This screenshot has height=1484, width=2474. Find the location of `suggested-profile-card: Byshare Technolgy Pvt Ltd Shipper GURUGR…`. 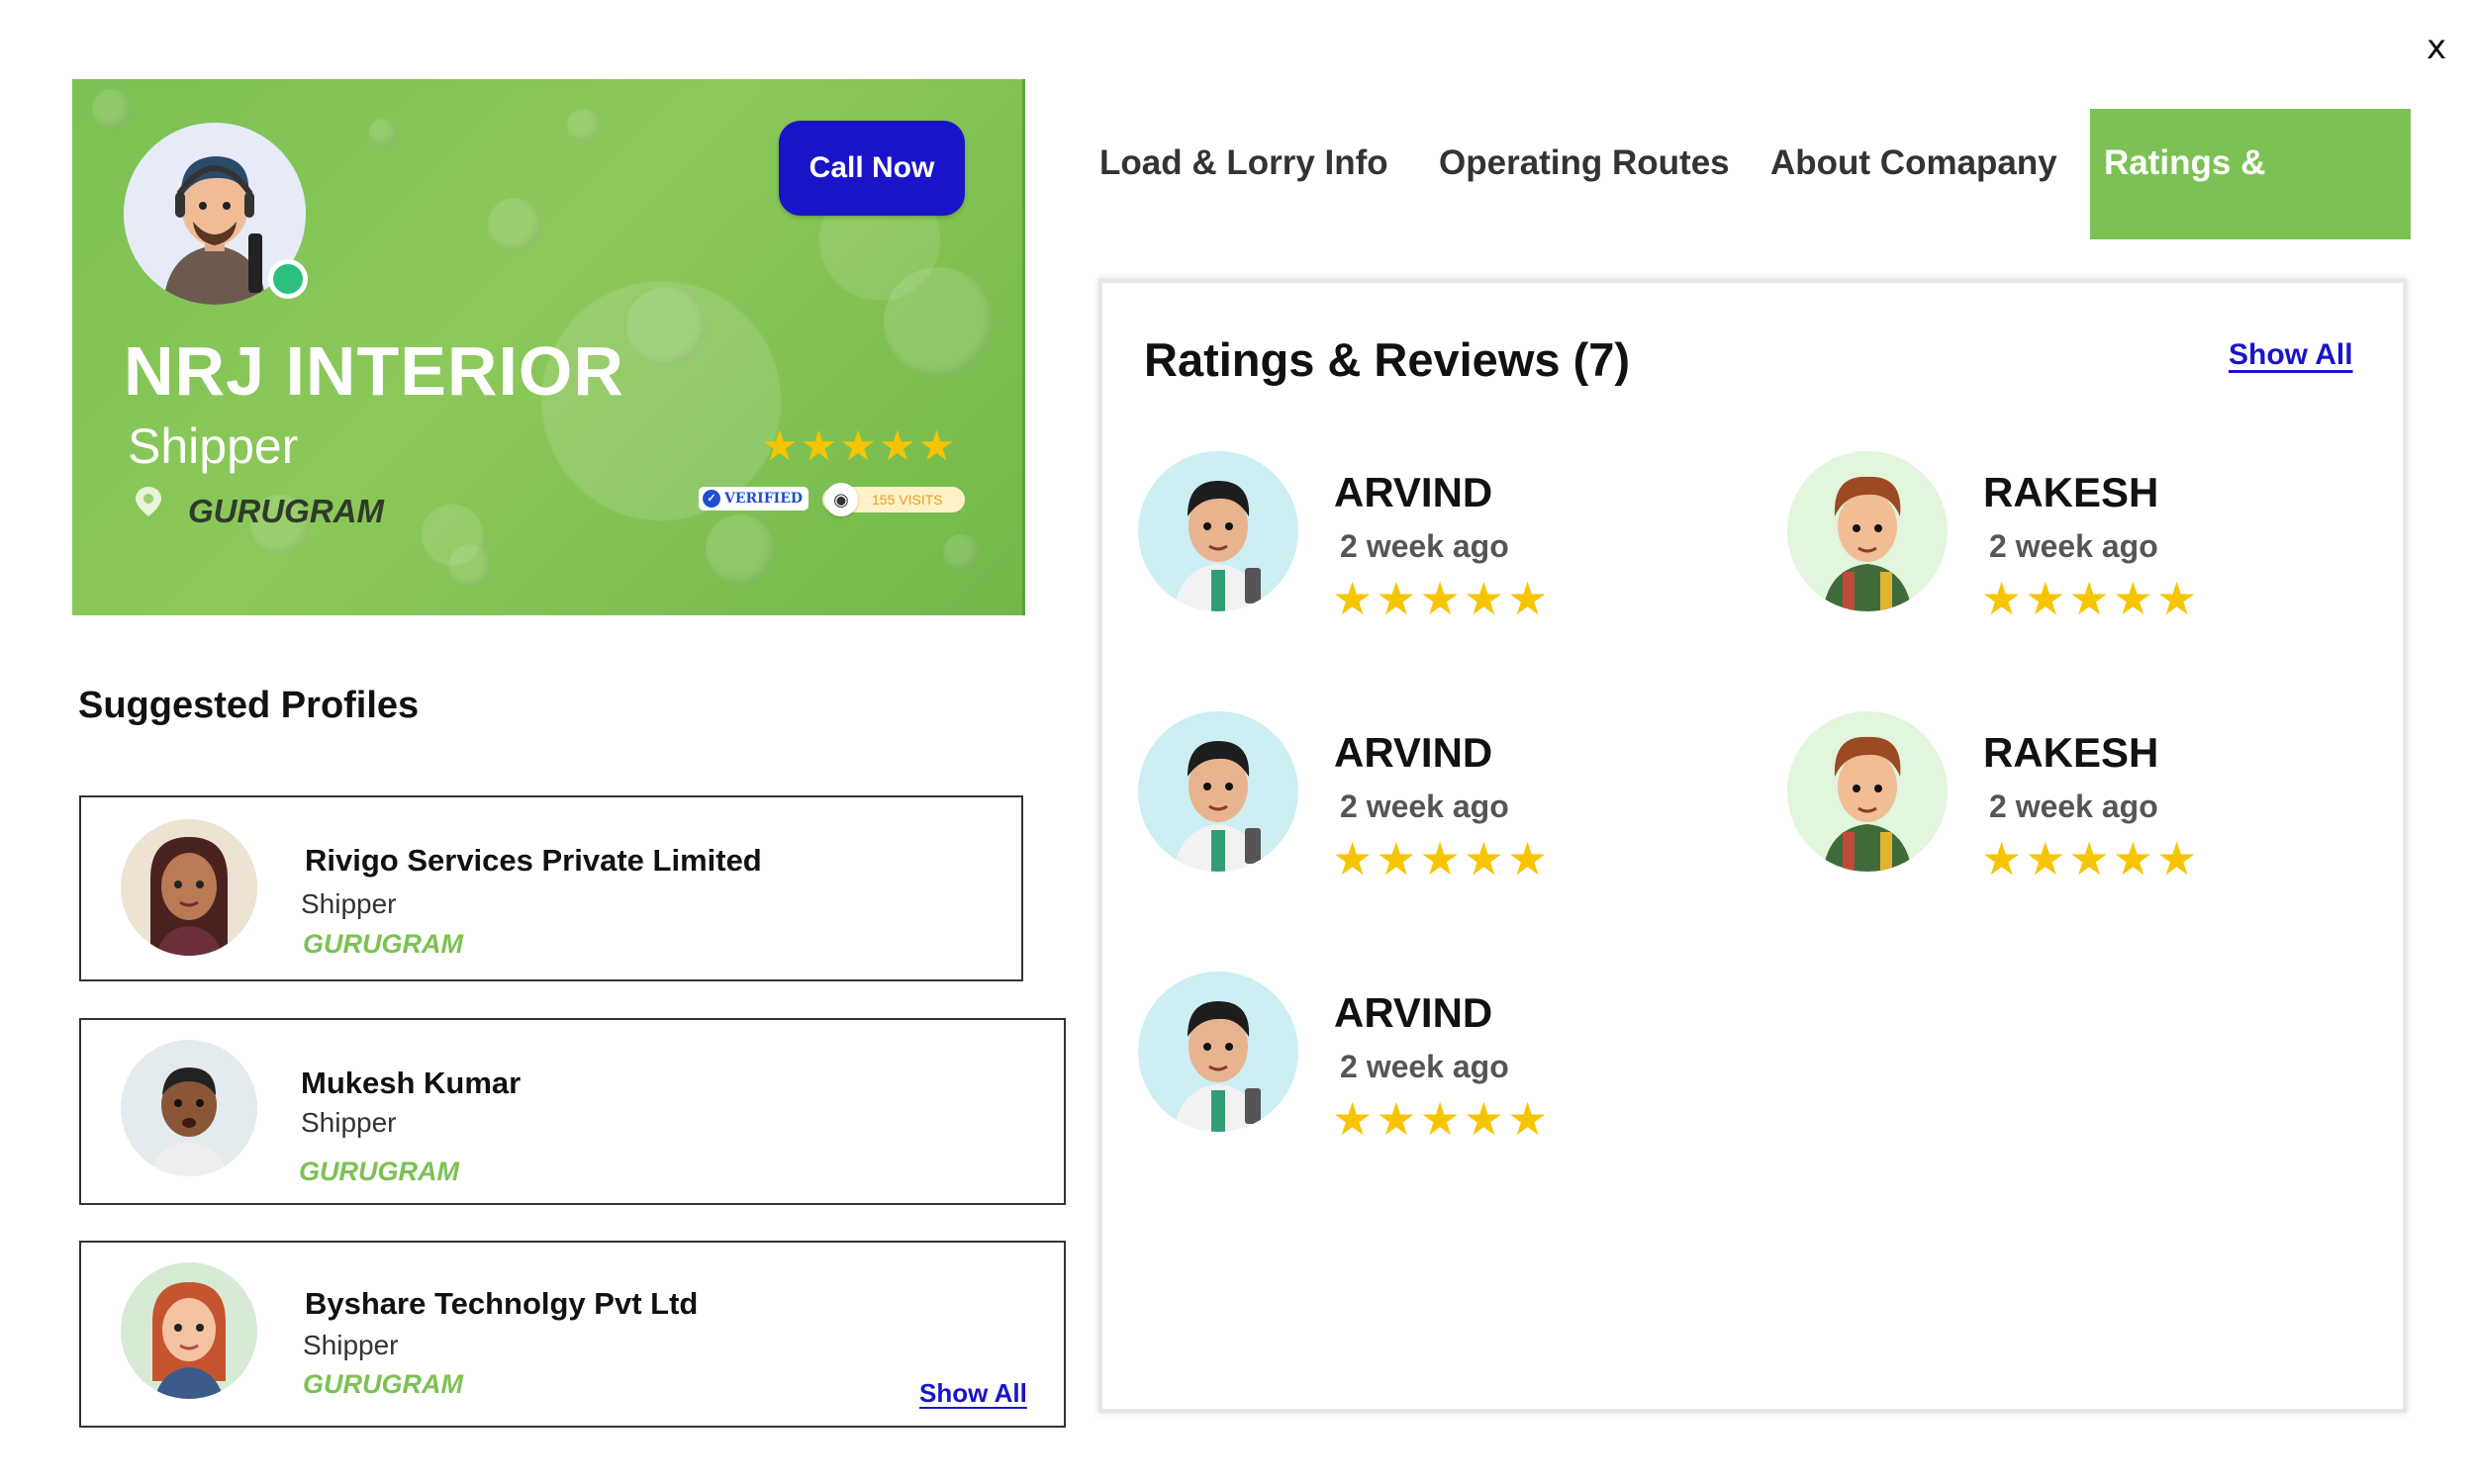

suggested-profile-card: Byshare Technolgy Pvt Ltd Shipper GURUGR… is located at coordinates (573, 1334).